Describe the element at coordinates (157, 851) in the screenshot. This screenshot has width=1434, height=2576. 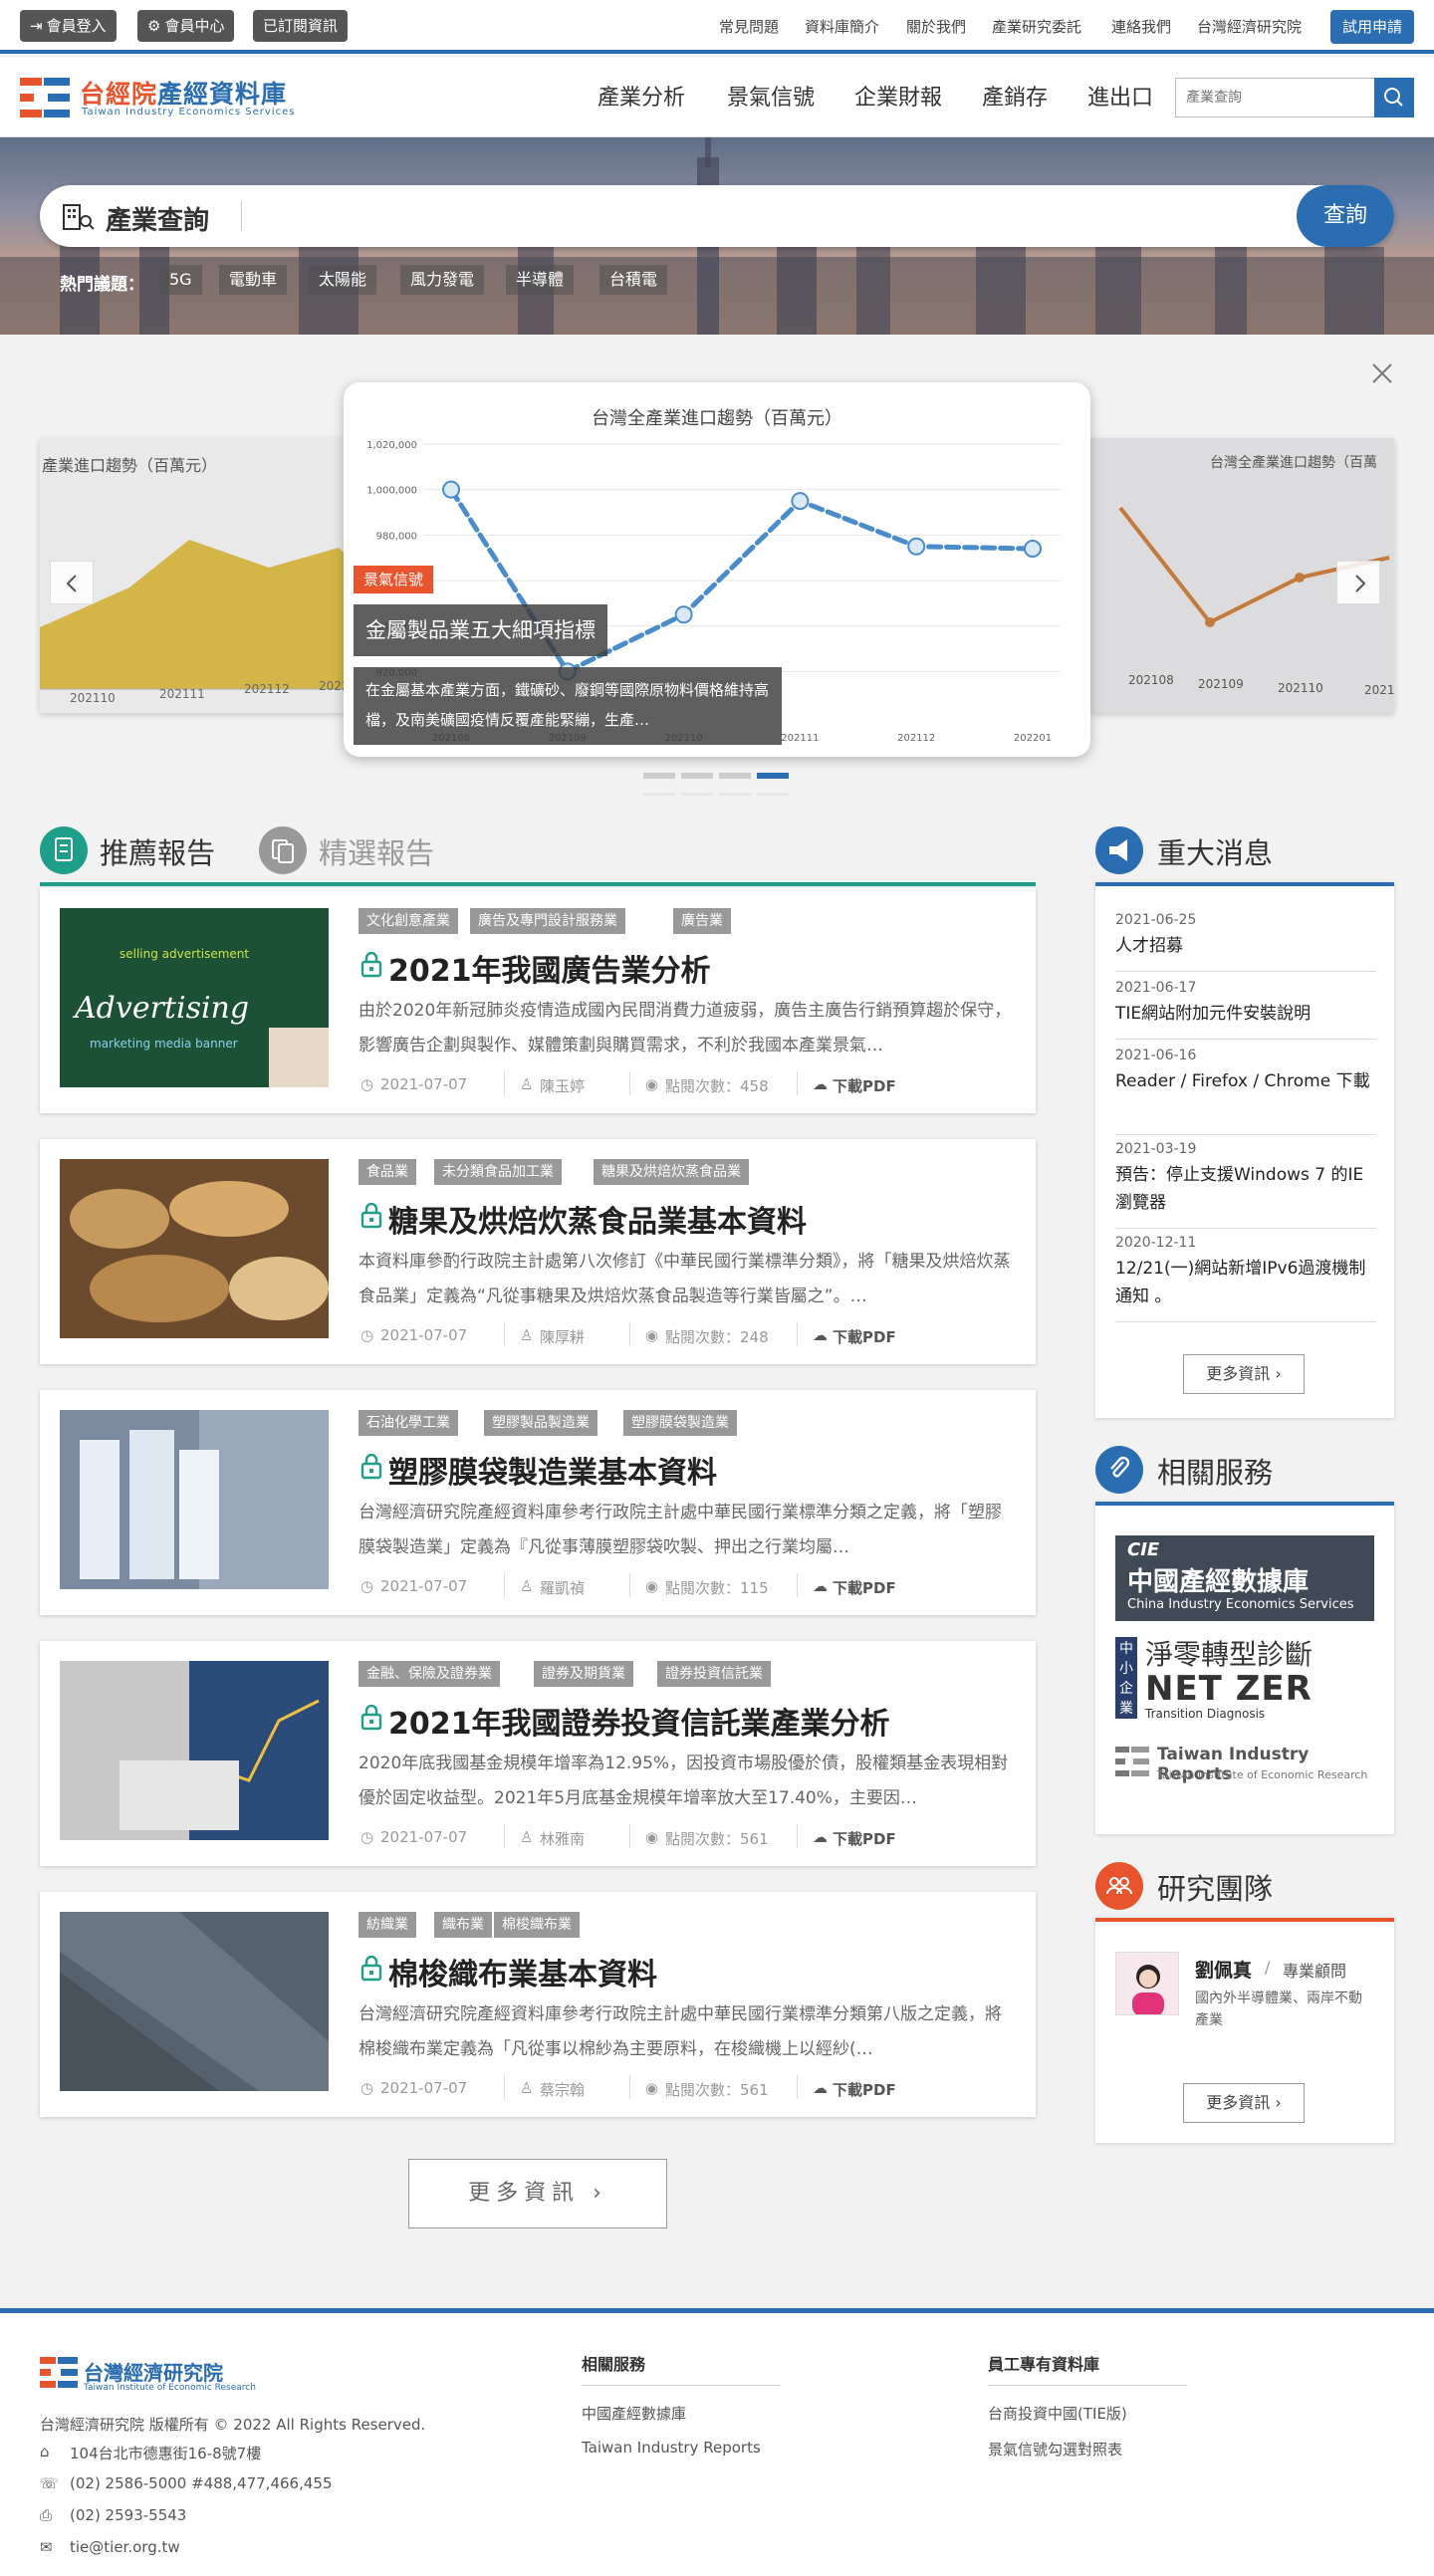
I see `tab-recommend-reports: 推薦報告` at that location.